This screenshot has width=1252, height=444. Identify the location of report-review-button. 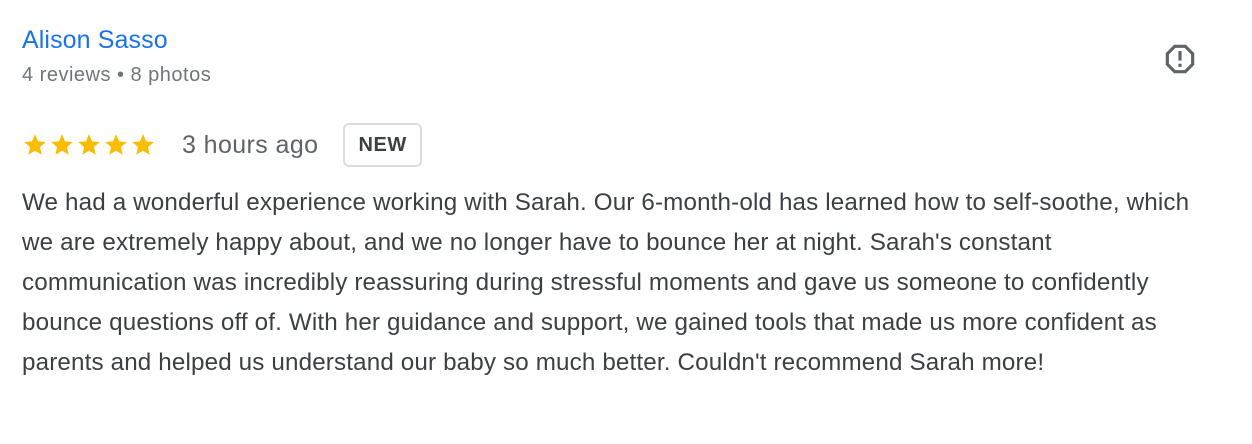
(1180, 59).